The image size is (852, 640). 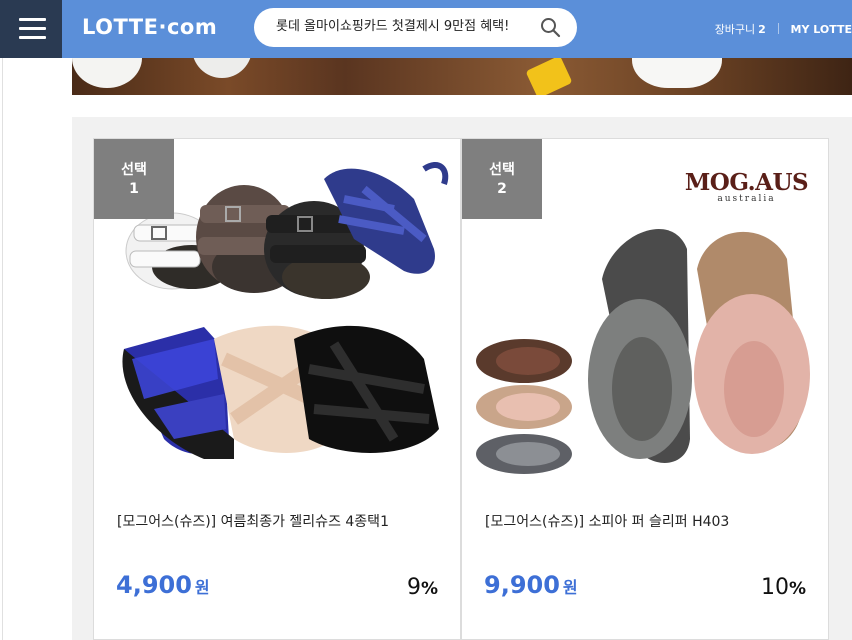 I want to click on hamburger-icon, so click(x=32, y=19).